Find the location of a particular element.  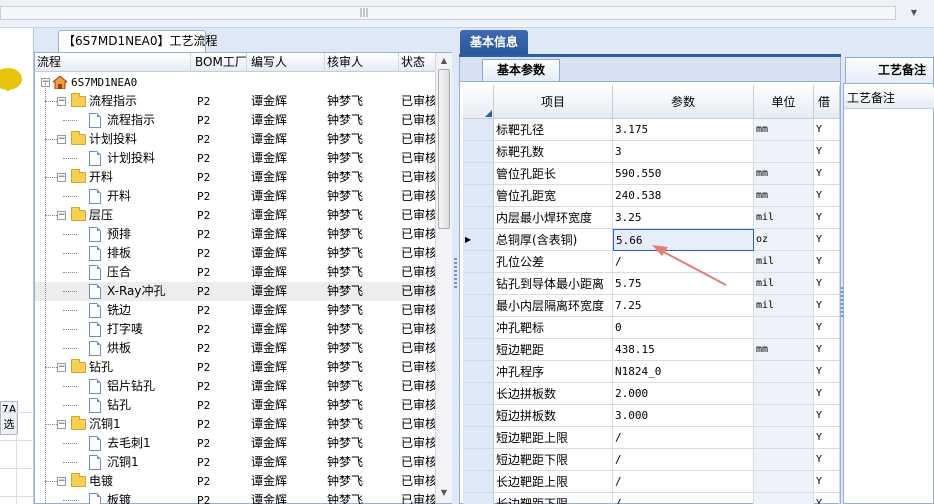

column-header-reviewer: 核审人 is located at coordinates (362, 62).